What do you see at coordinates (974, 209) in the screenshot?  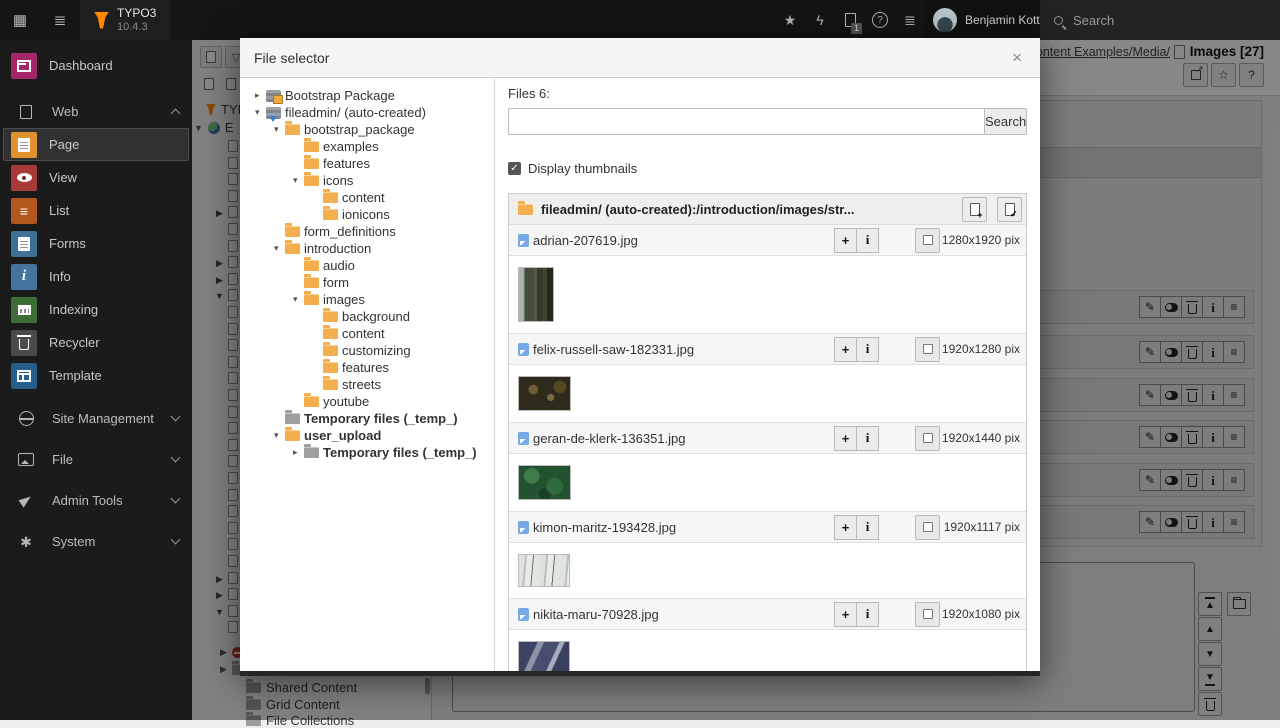 I see `import-selection-button` at bounding box center [974, 209].